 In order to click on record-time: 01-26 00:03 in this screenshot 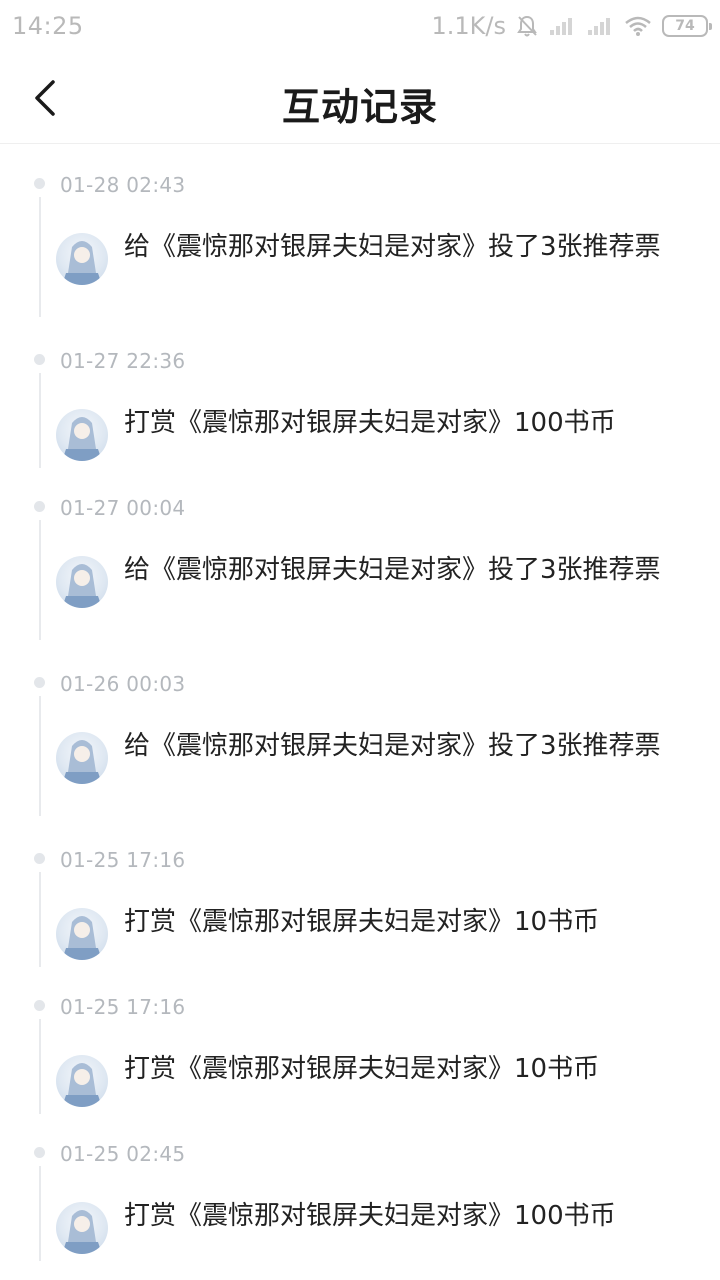, I will do `click(123, 684)`.